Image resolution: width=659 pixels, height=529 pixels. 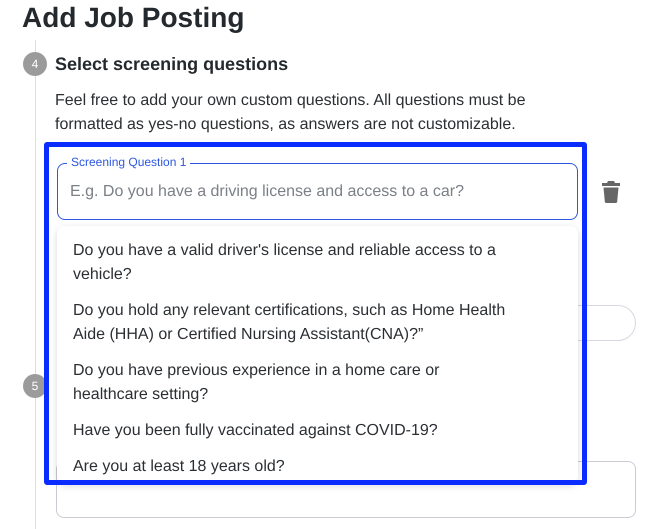 What do you see at coordinates (134, 18) in the screenshot?
I see `page-title: Add Job Posting` at bounding box center [134, 18].